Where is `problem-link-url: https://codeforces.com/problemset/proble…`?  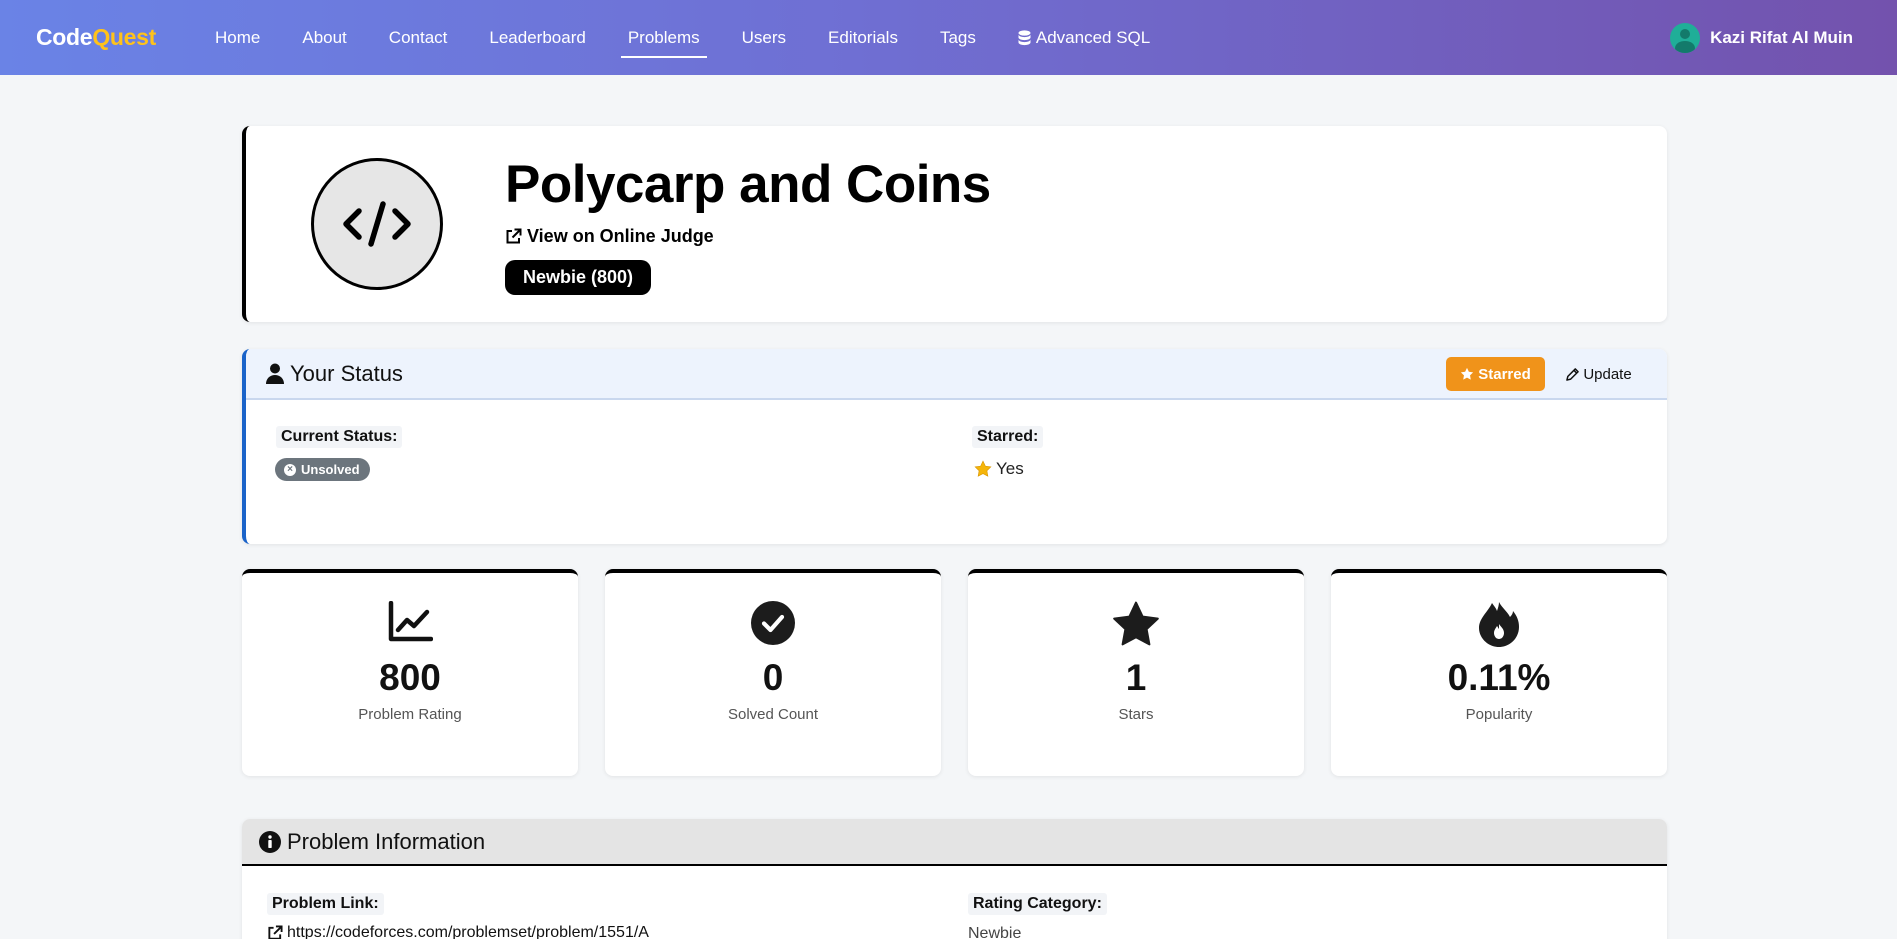 problem-link-url: https://codeforces.com/problemset/proble… is located at coordinates (468, 931).